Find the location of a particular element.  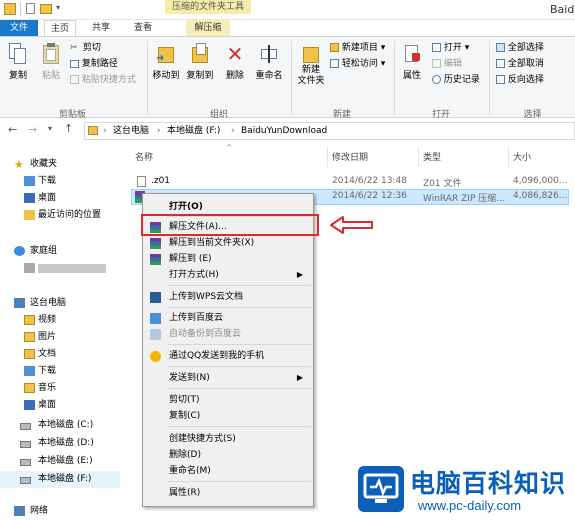

nav-item-homegroup-user is located at coordinates (60, 268).